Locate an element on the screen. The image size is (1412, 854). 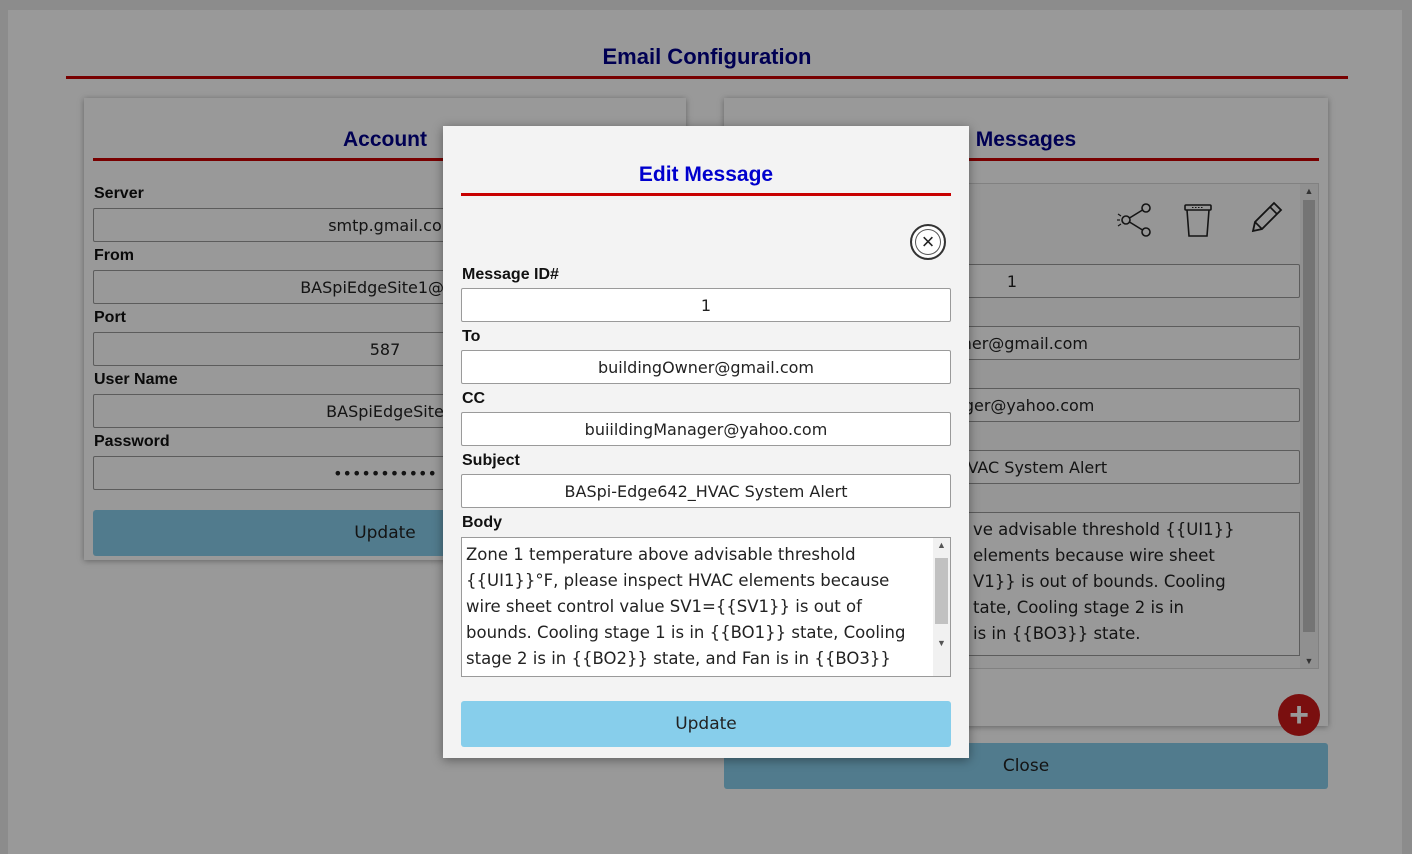
close-icon: × is located at coordinates (928, 242).